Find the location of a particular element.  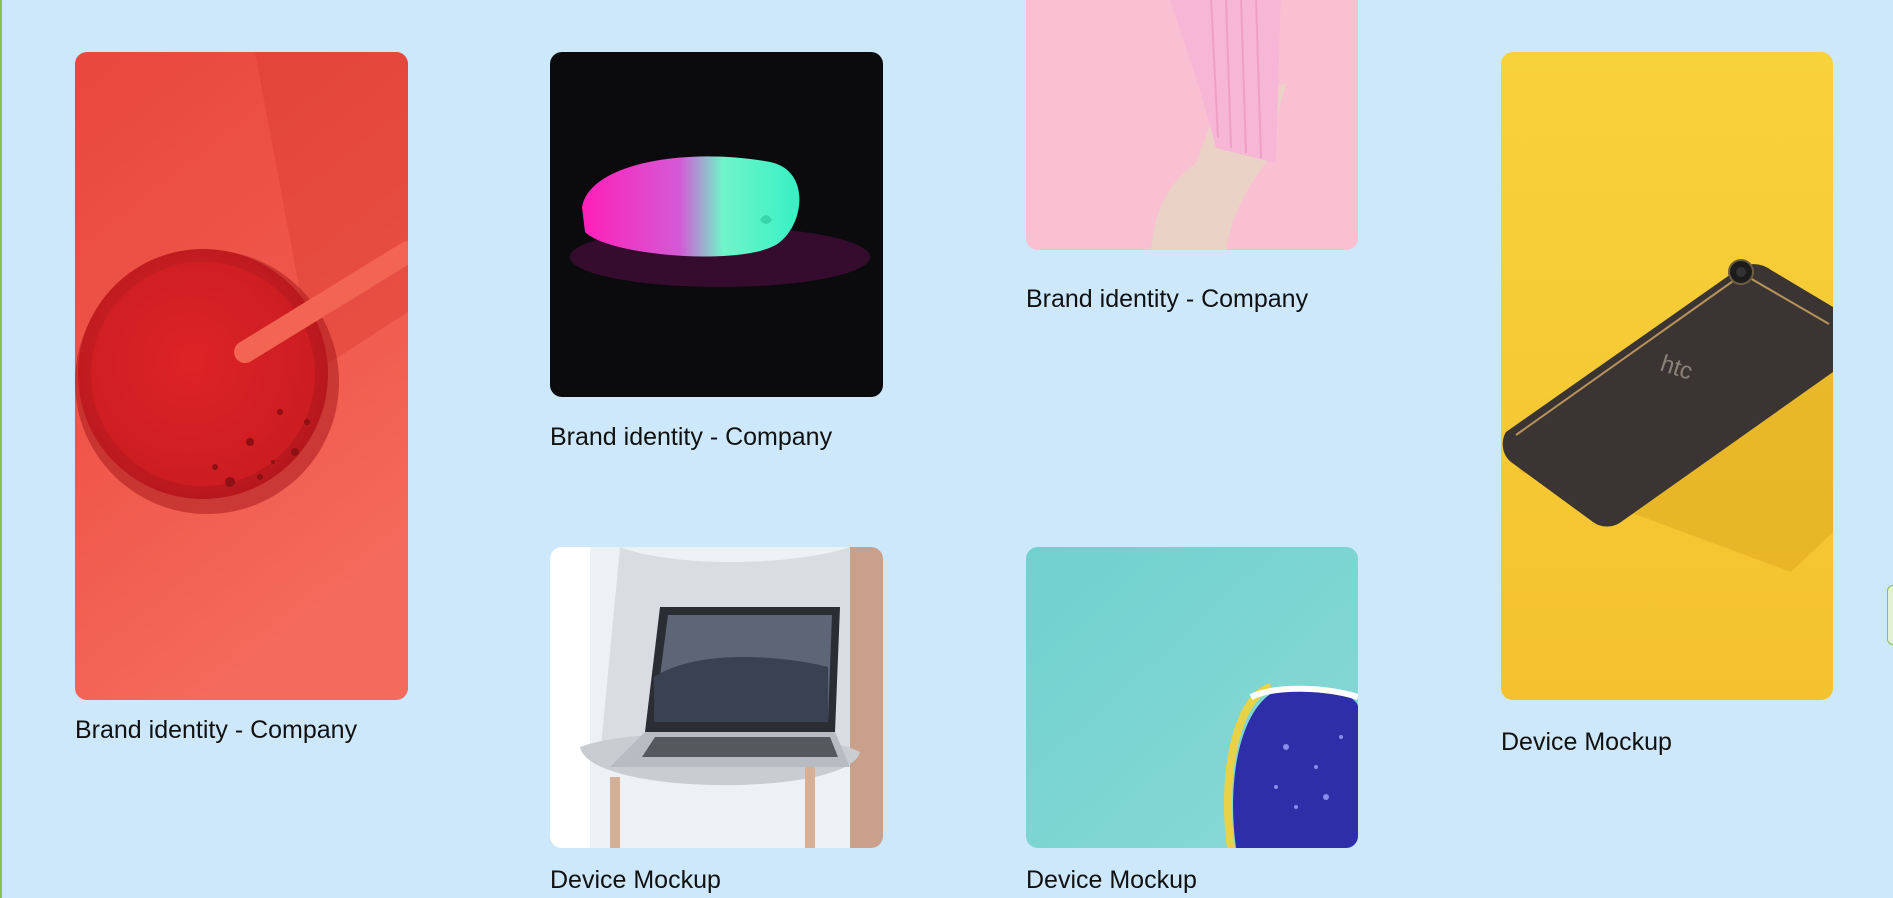

portfolio-image-laptop is located at coordinates (716, 697).